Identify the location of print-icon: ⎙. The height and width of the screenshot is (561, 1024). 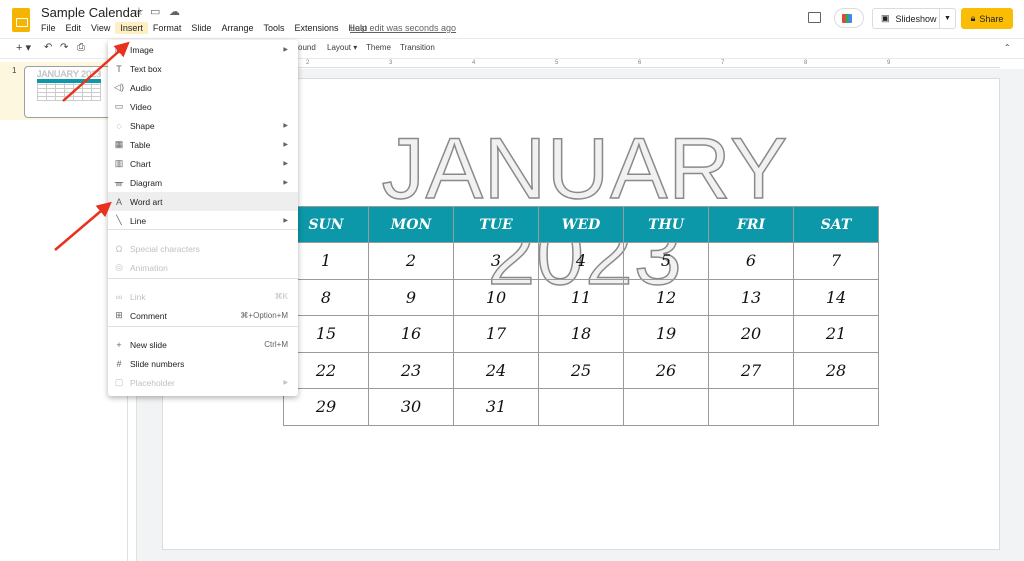
(81, 47).